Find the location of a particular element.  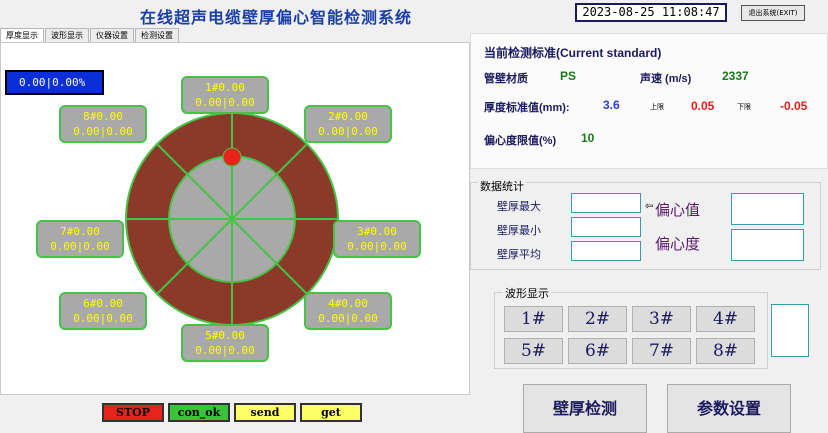

waveform-preview is located at coordinates (790, 330).